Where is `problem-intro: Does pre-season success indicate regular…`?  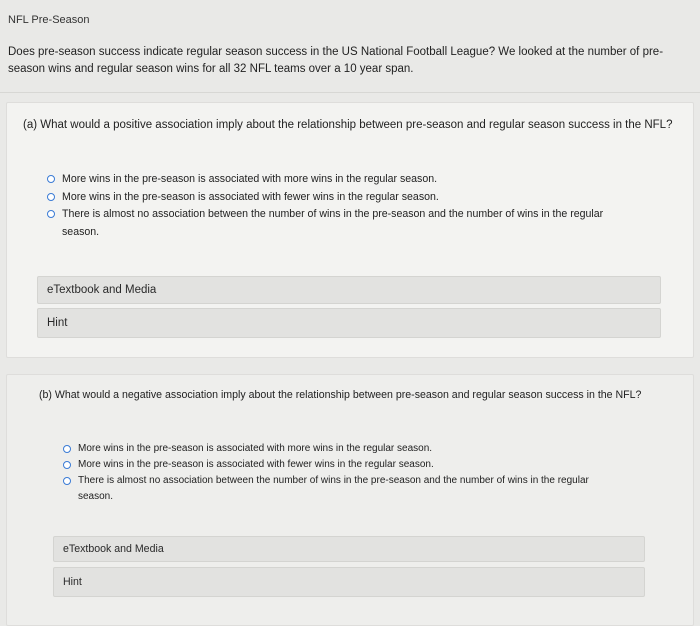
problem-intro: Does pre-season success indicate regular… is located at coordinates (336, 60).